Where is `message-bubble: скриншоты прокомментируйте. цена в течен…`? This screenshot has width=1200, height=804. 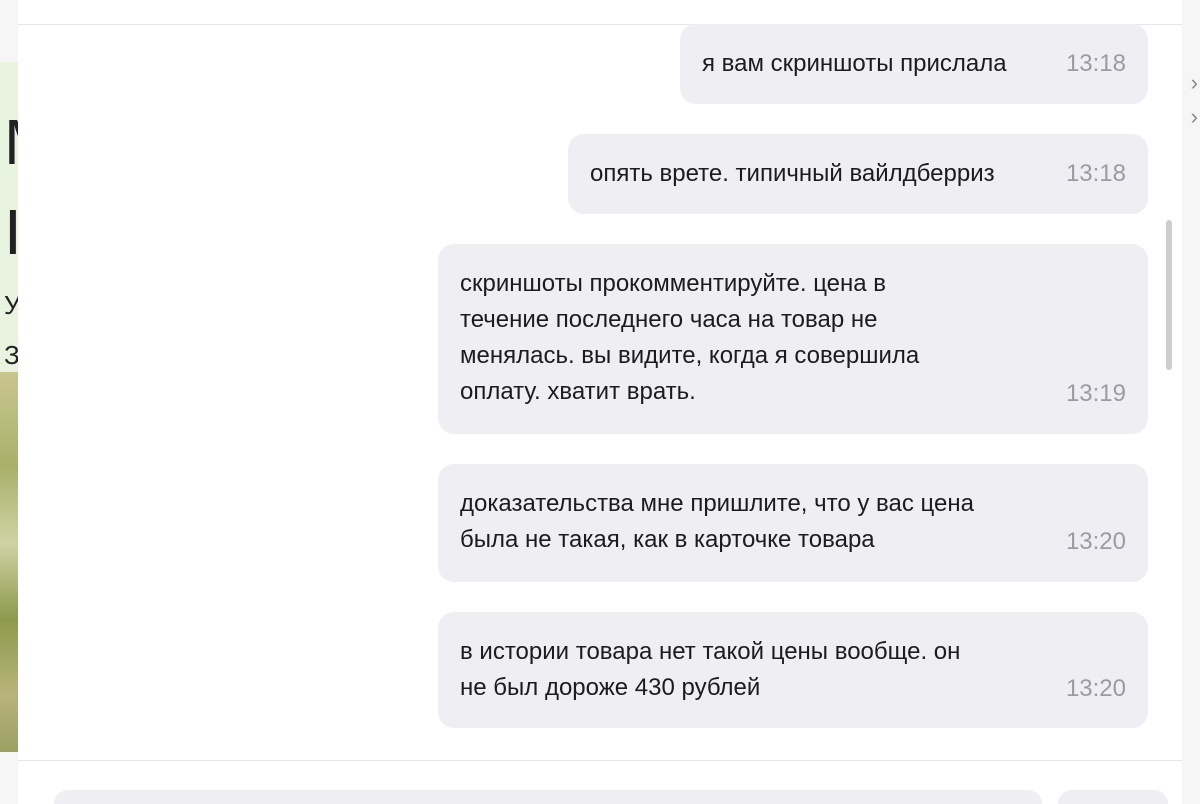
message-bubble: скриншоты прокомментируйте. цена в течен… is located at coordinates (793, 339).